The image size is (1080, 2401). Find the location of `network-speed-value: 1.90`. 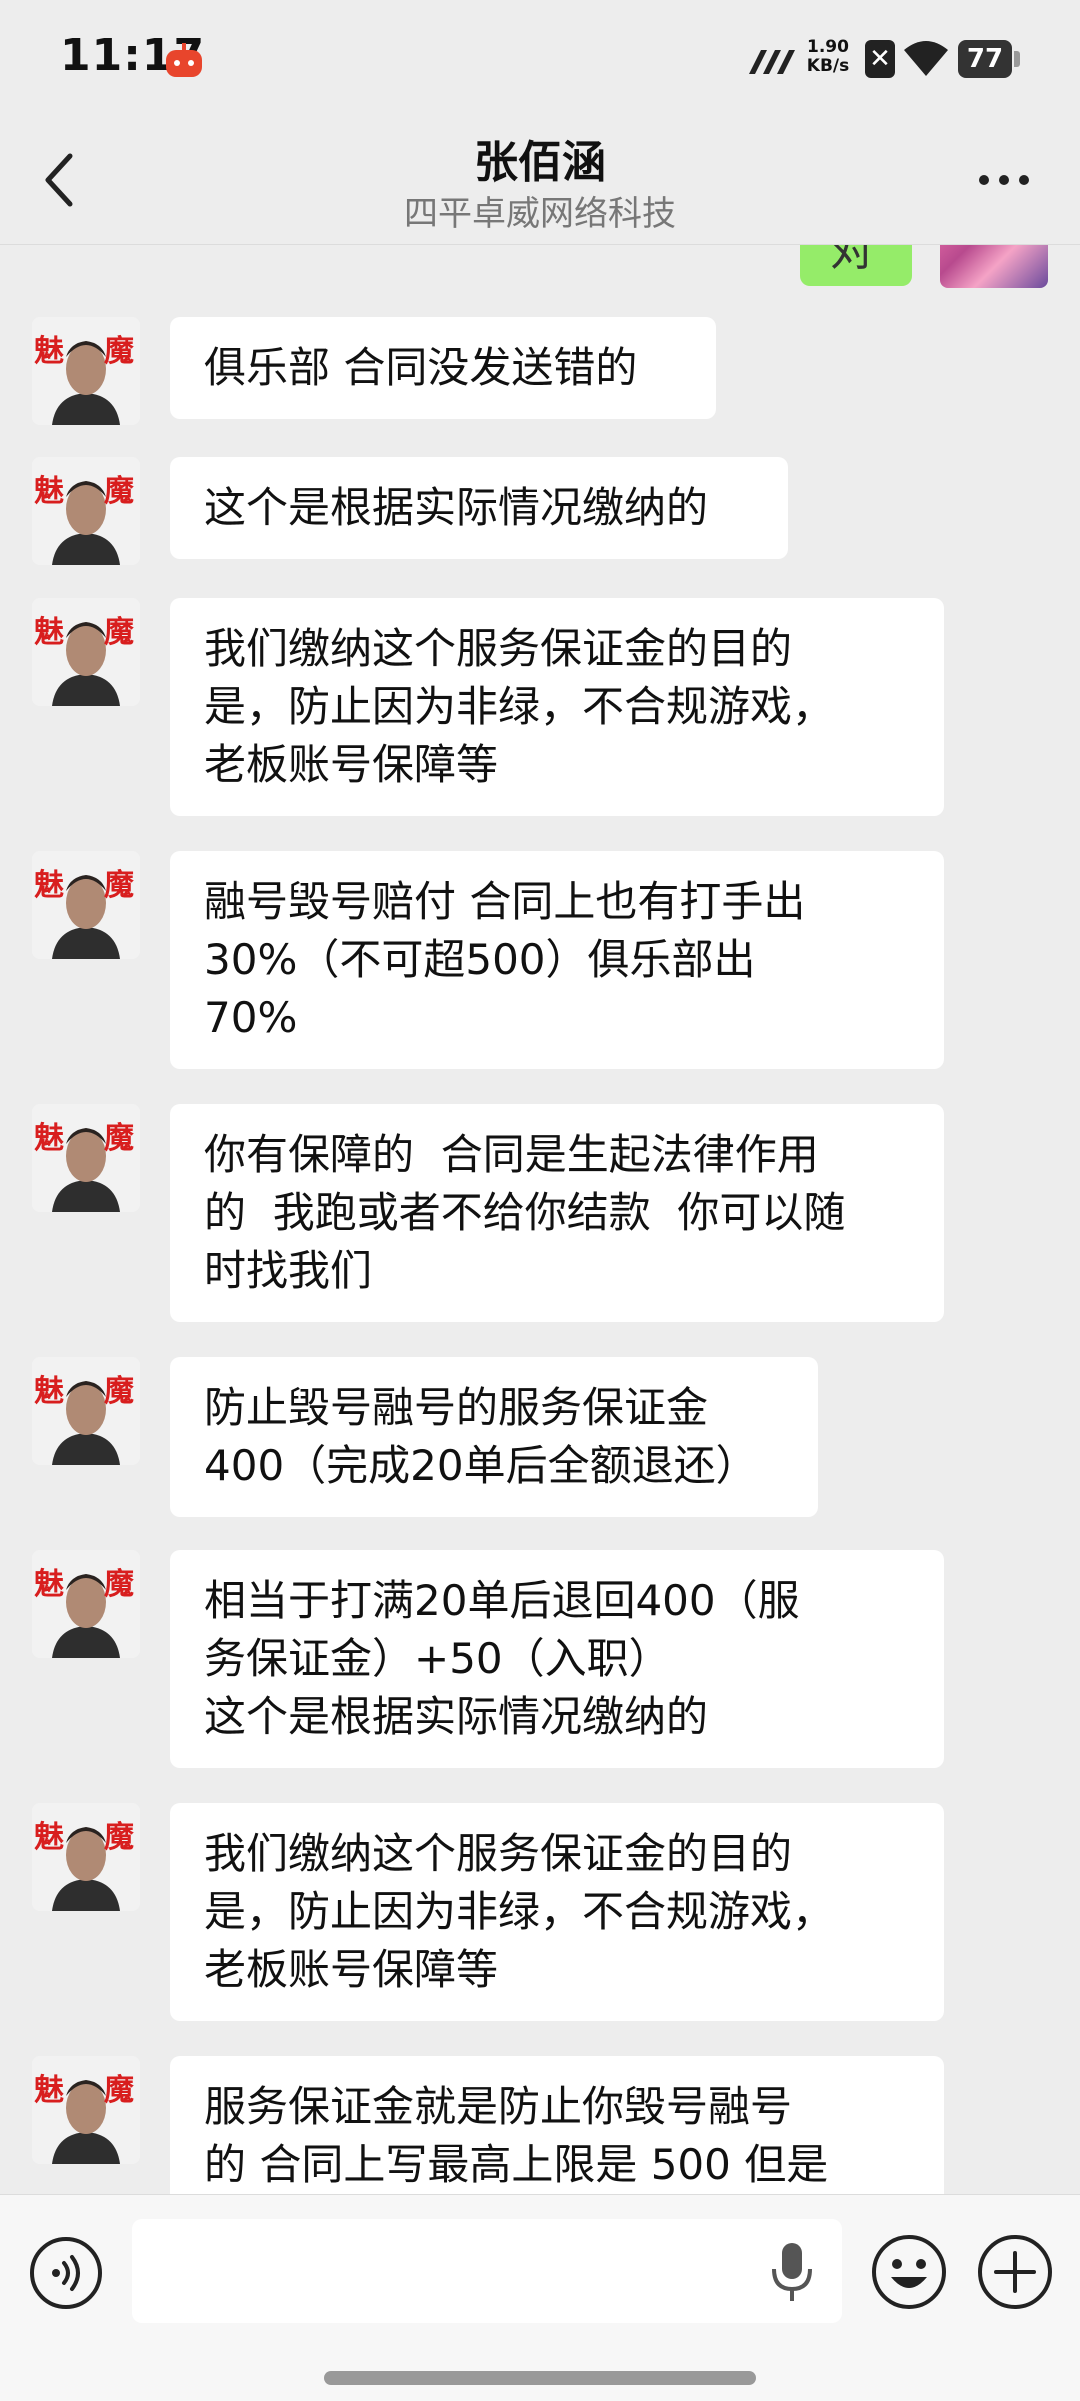

network-speed-value: 1.90 is located at coordinates (828, 47).